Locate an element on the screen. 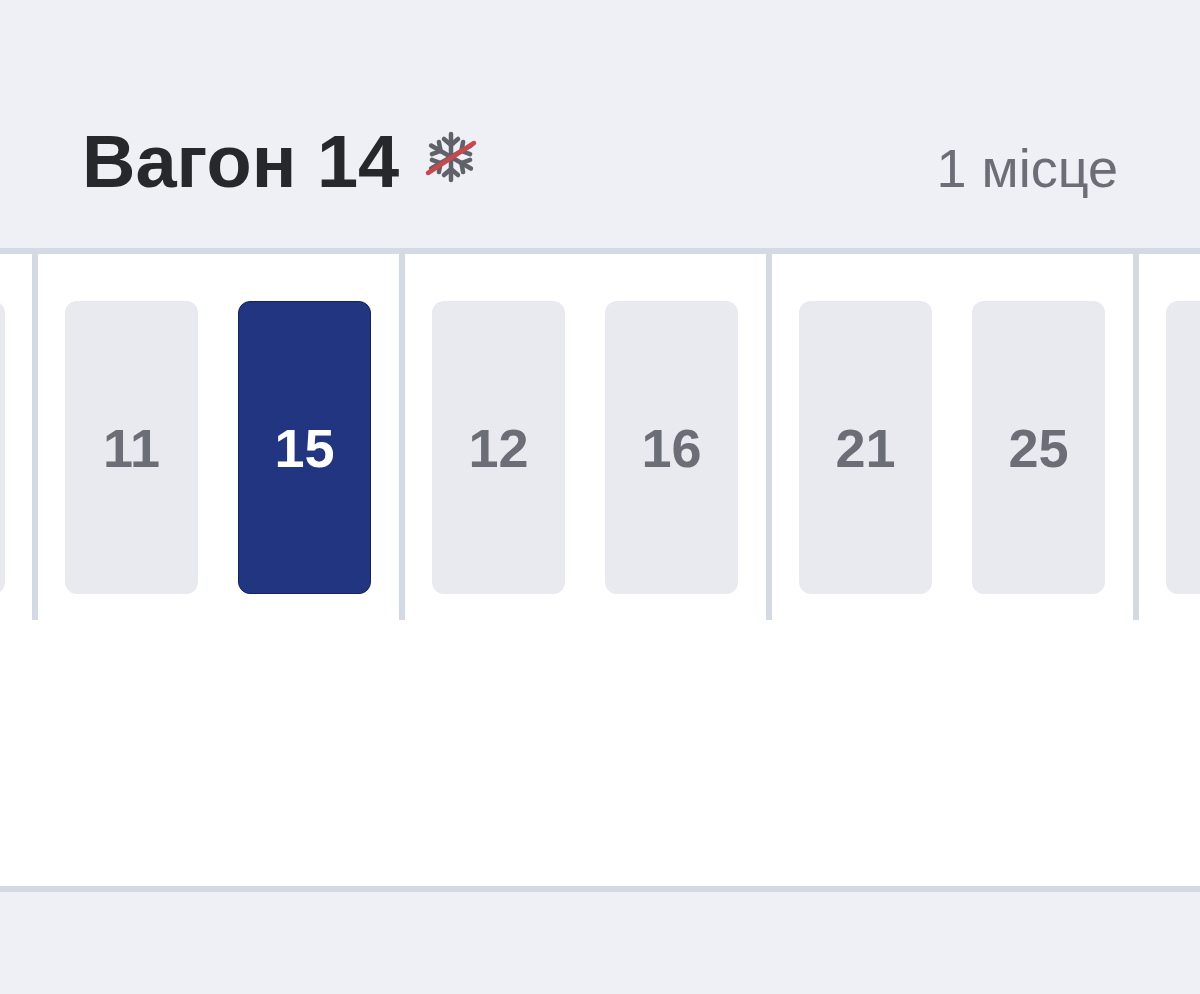 The image size is (1200, 994). seat-button: 15 is located at coordinates (304, 447).